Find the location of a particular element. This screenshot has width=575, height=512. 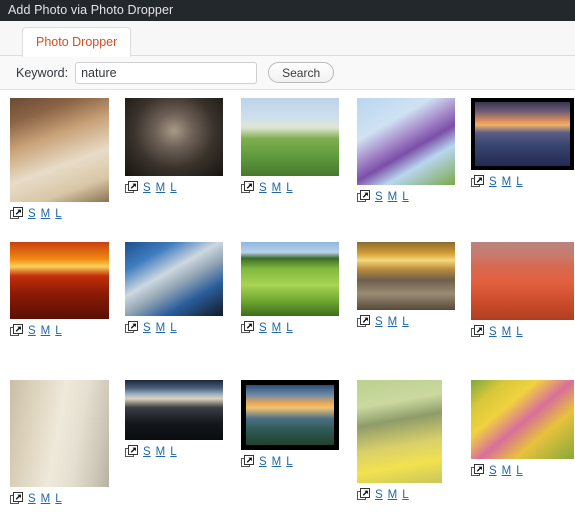

search-input is located at coordinates (166, 72).